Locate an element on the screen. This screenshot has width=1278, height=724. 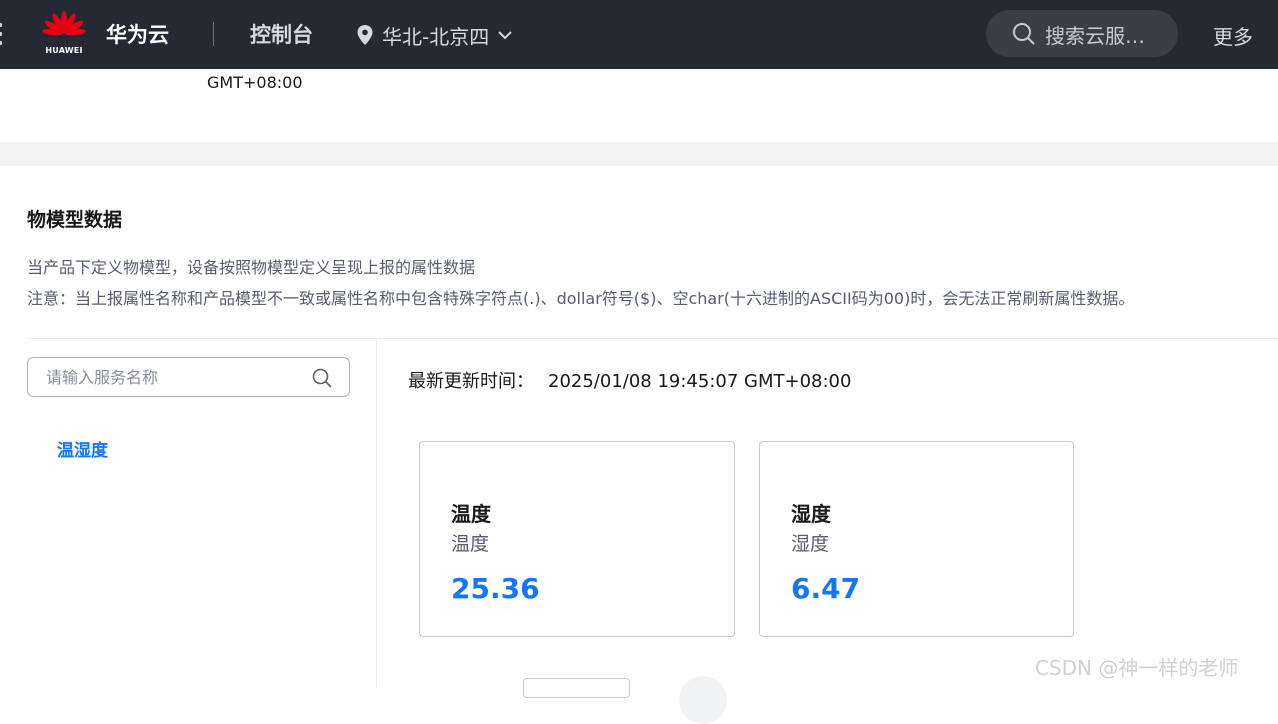
property-title: 湿度 is located at coordinates (811, 514).